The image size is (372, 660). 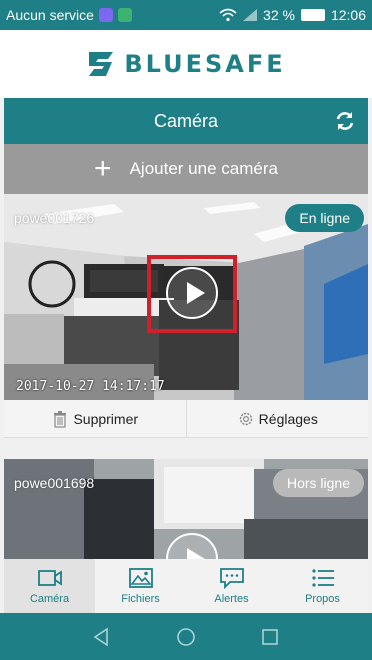 I want to click on refresh-icon, so click(x=345, y=121).